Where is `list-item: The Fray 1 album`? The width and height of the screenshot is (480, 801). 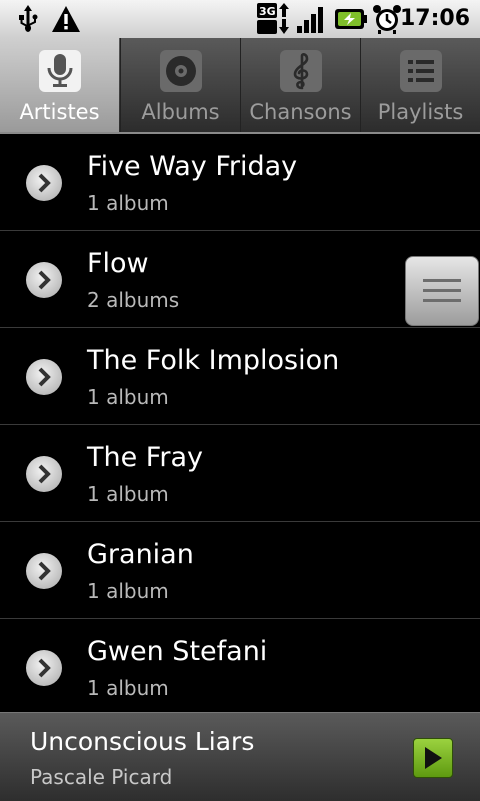
list-item: The Fray 1 album is located at coordinates (240, 473).